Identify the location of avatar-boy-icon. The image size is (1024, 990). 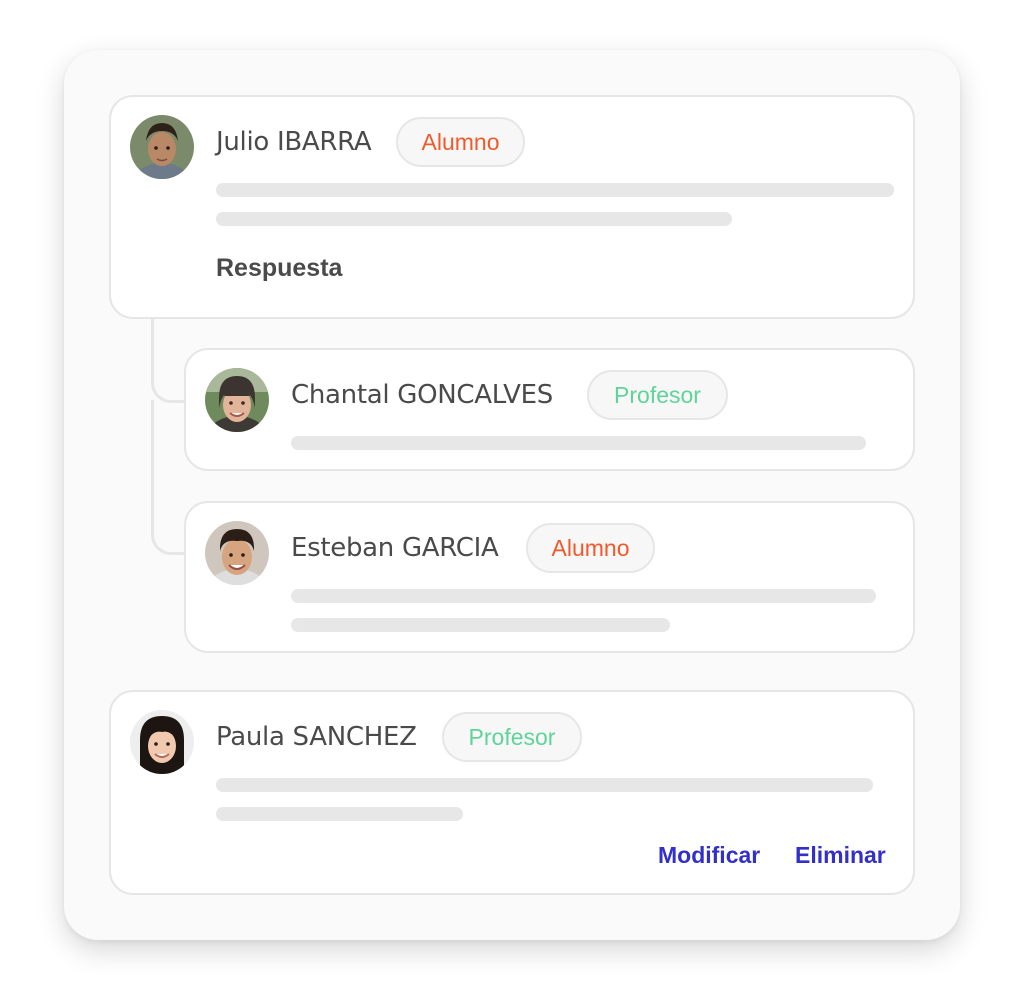
(162, 147).